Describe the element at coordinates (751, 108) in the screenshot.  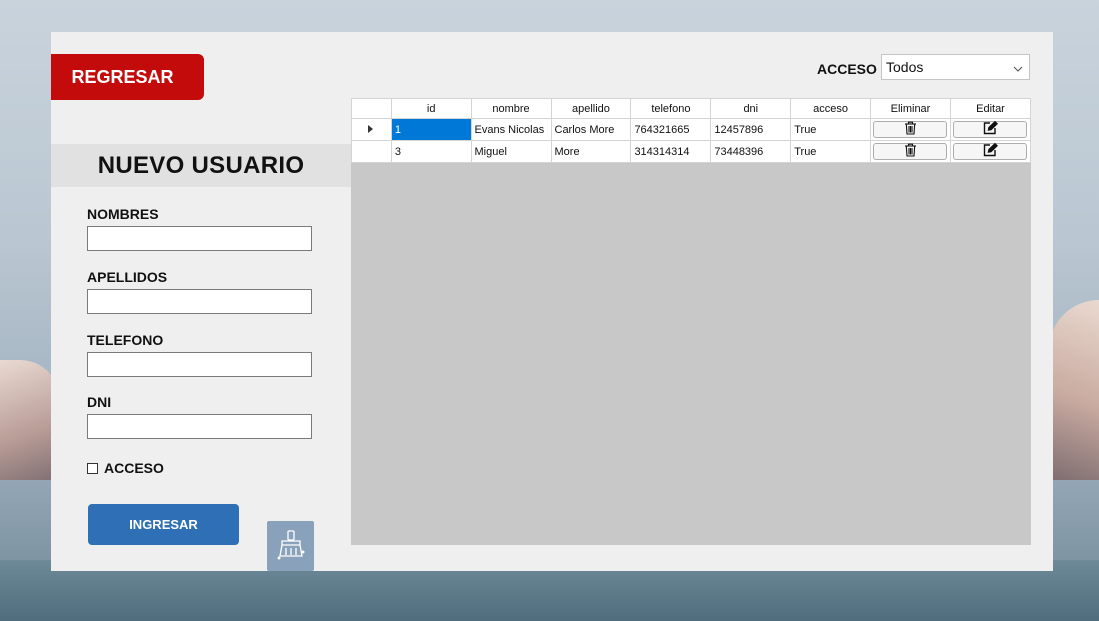
I see `column-header: dni` at that location.